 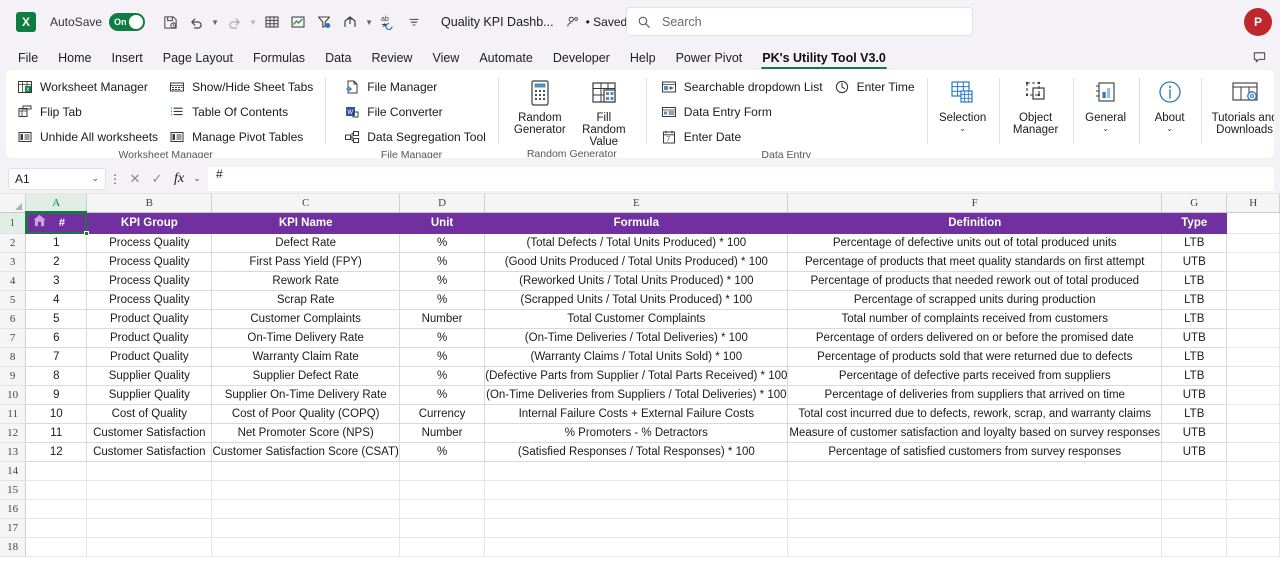 What do you see at coordinates (13, 243) in the screenshot?
I see `row-header-2: 2` at bounding box center [13, 243].